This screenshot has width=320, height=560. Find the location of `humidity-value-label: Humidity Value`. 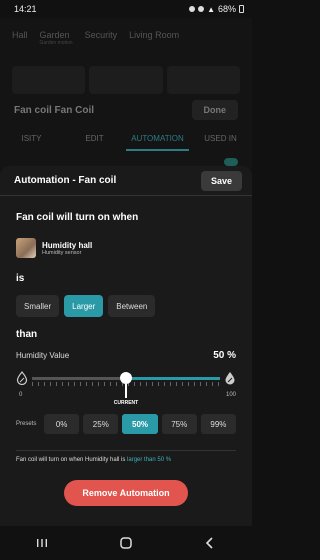

humidity-value-label: Humidity Value is located at coordinates (43, 355).